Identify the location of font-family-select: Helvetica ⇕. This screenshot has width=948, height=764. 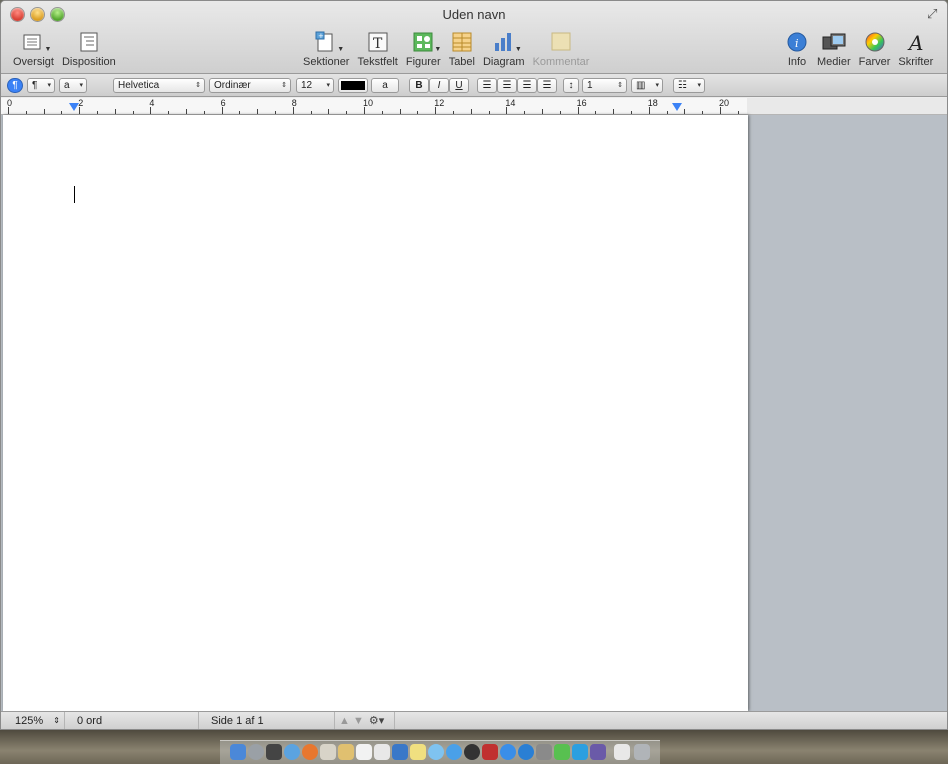
(159, 85).